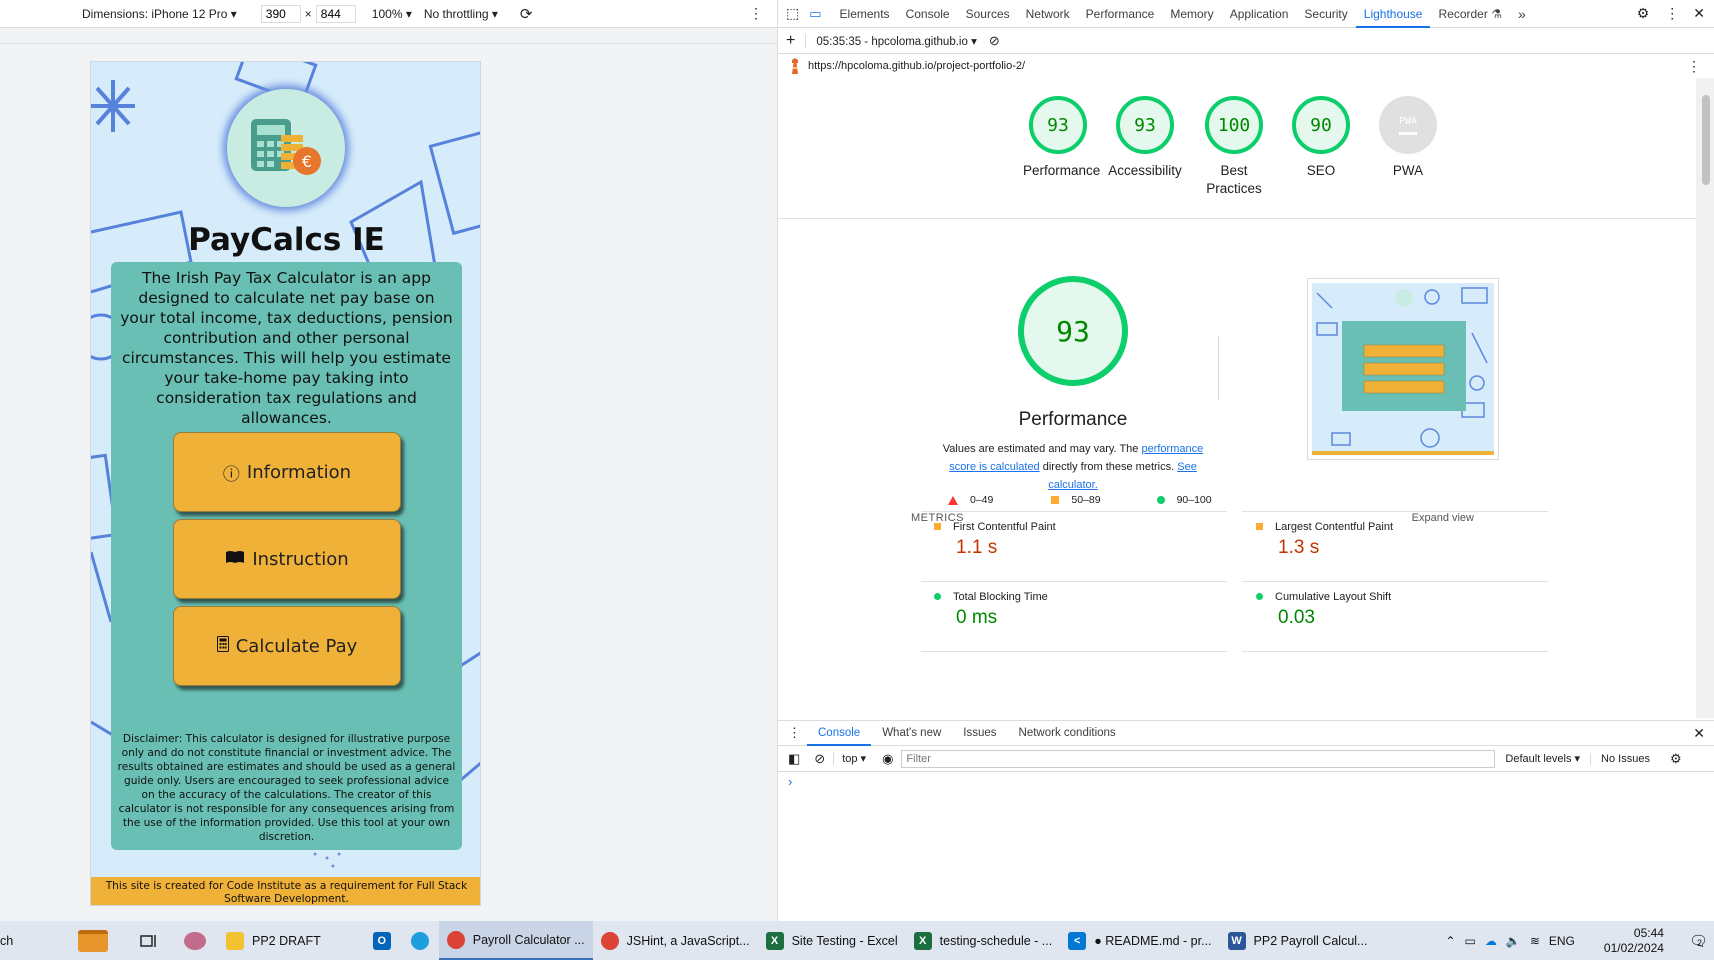  Describe the element at coordinates (1634, 941) in the screenshot. I see `clock: 05:44 01/02/2024` at that location.